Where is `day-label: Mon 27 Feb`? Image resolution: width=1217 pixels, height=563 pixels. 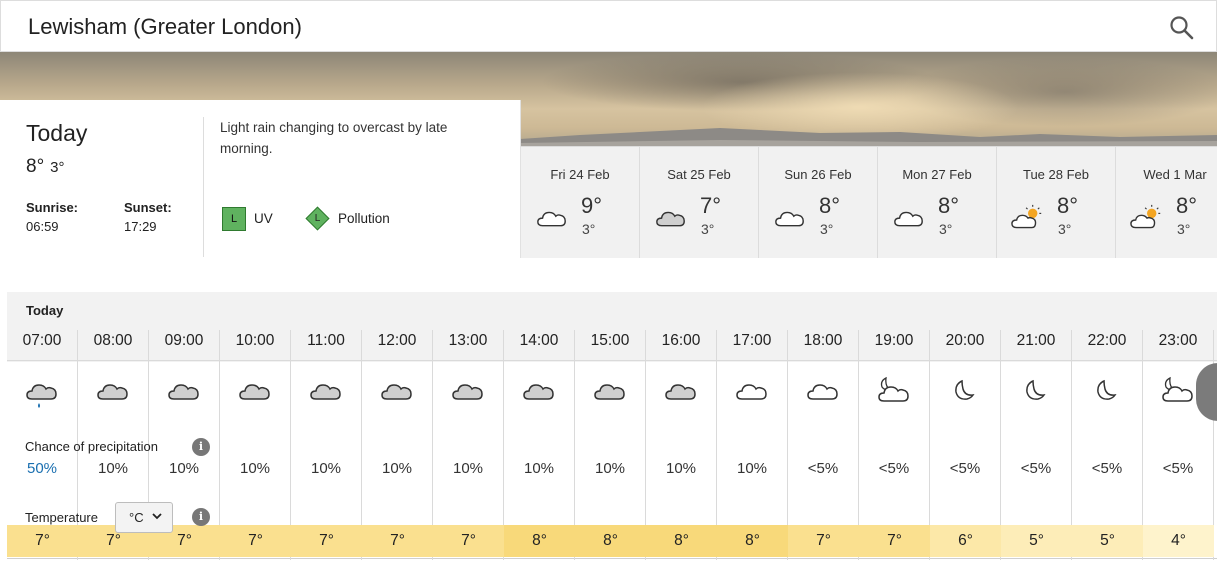
day-label: Mon 27 Feb is located at coordinates (937, 174).